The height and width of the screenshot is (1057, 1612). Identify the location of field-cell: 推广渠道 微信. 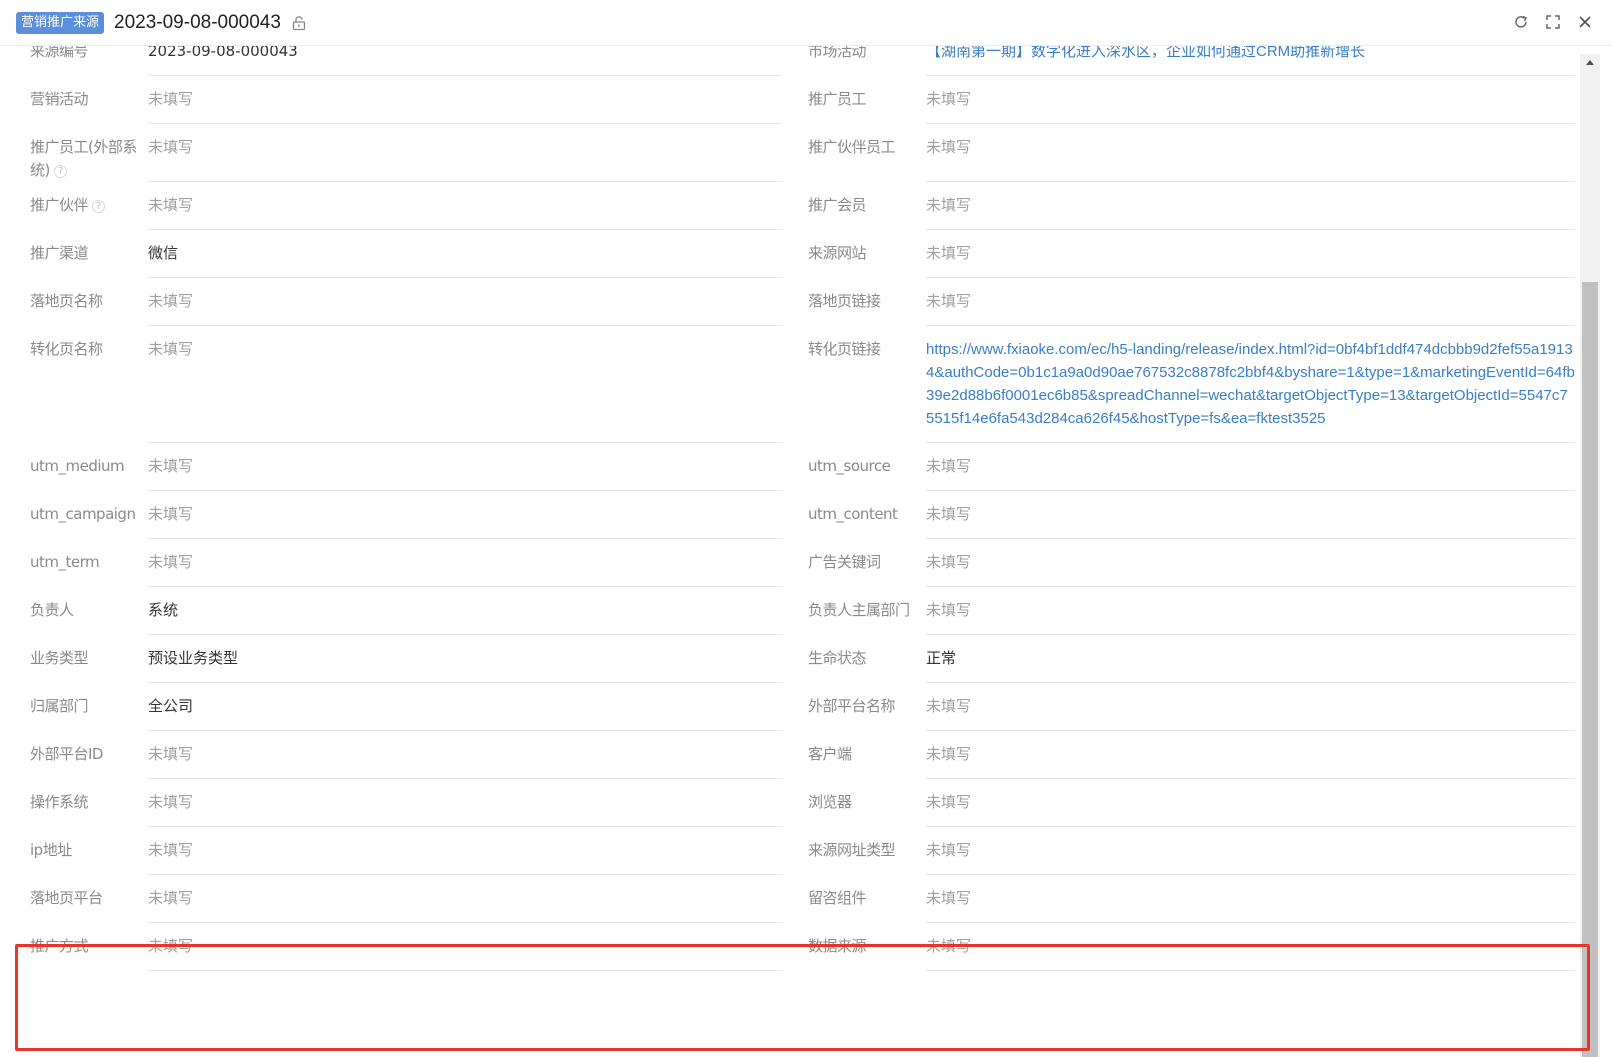
(419, 254).